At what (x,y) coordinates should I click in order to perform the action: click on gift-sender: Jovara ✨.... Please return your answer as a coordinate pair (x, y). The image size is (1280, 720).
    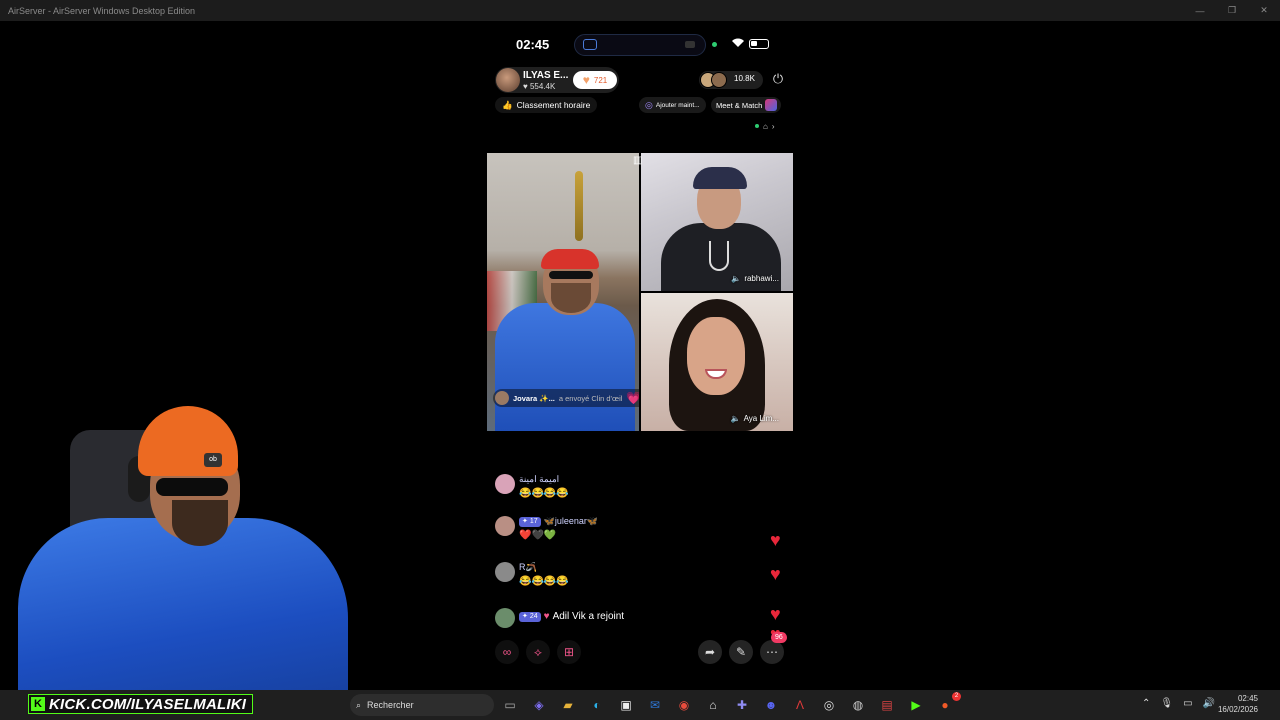
    Looking at the image, I should click on (534, 398).